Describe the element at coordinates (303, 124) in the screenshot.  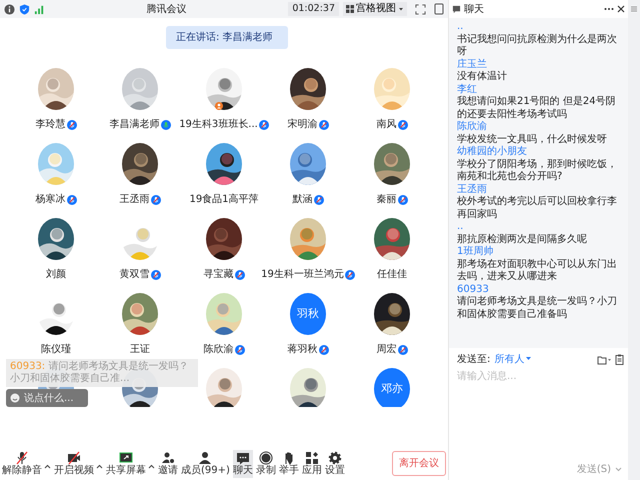
I see `participant-name: 宋明渝` at that location.